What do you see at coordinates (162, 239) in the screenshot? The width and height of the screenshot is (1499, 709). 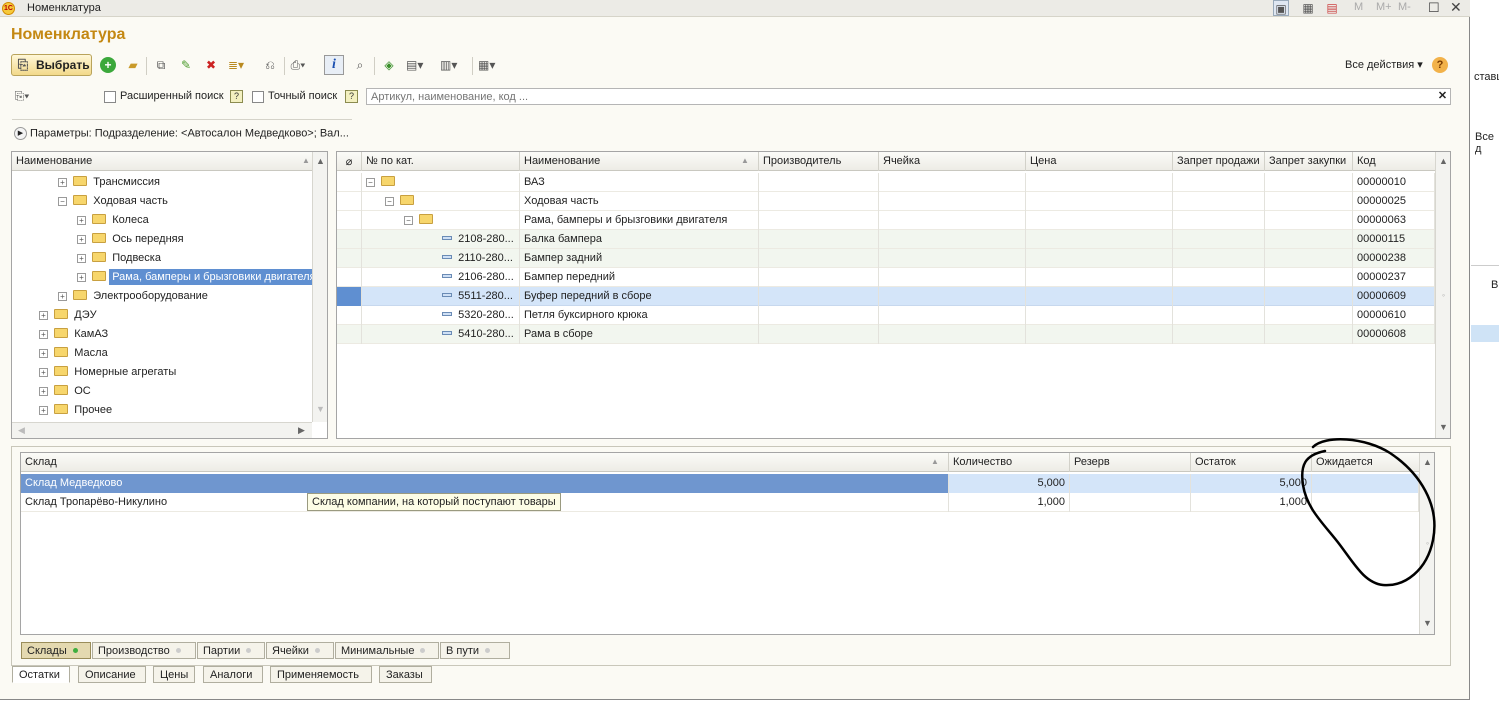 I see `tree-item: + Ось передняя` at bounding box center [162, 239].